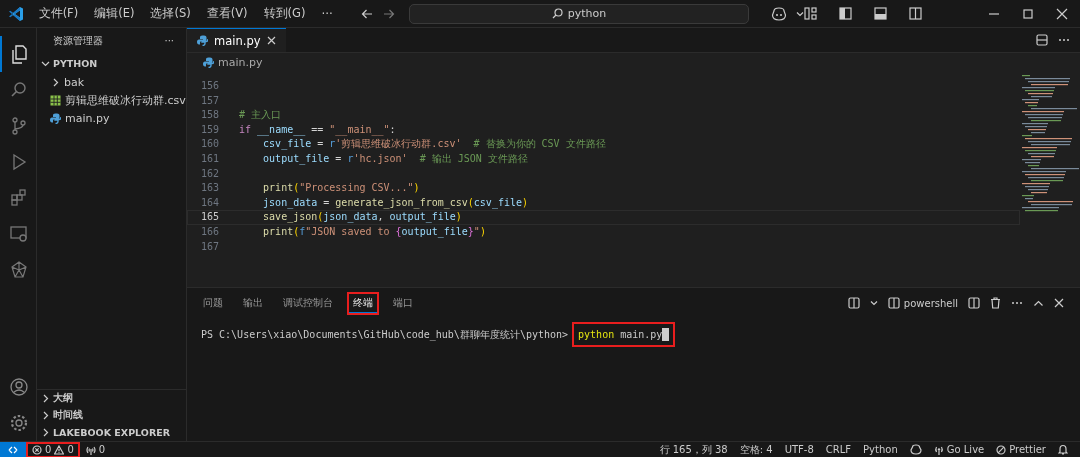  Describe the element at coordinates (19, 198) in the screenshot. I see `extensions-icon` at that location.